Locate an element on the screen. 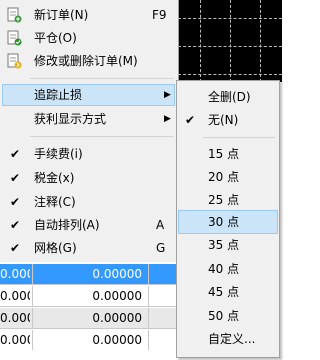 This screenshot has width=320, height=360. submenu-item-25-points: 25 点 is located at coordinates (228, 200).